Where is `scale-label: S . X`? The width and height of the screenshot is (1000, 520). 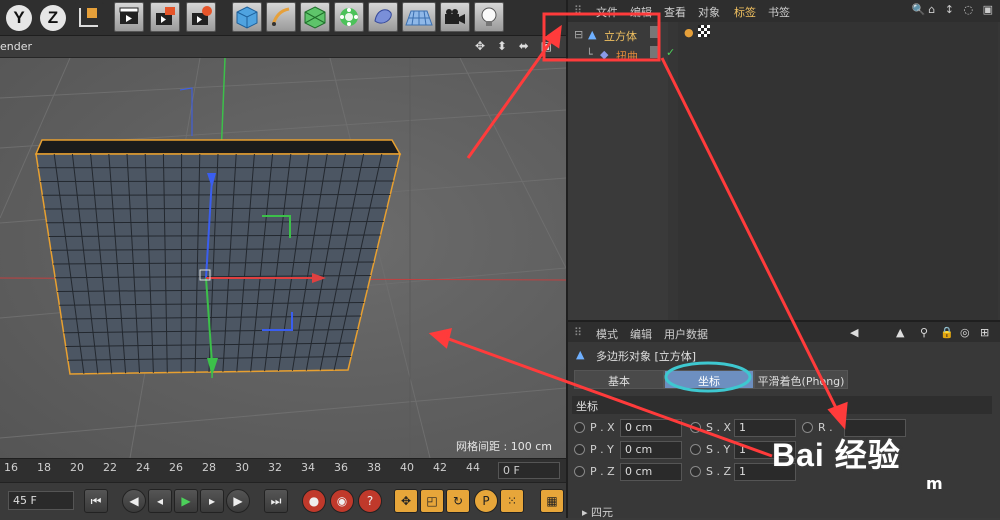 scale-label: S . X is located at coordinates (718, 427).